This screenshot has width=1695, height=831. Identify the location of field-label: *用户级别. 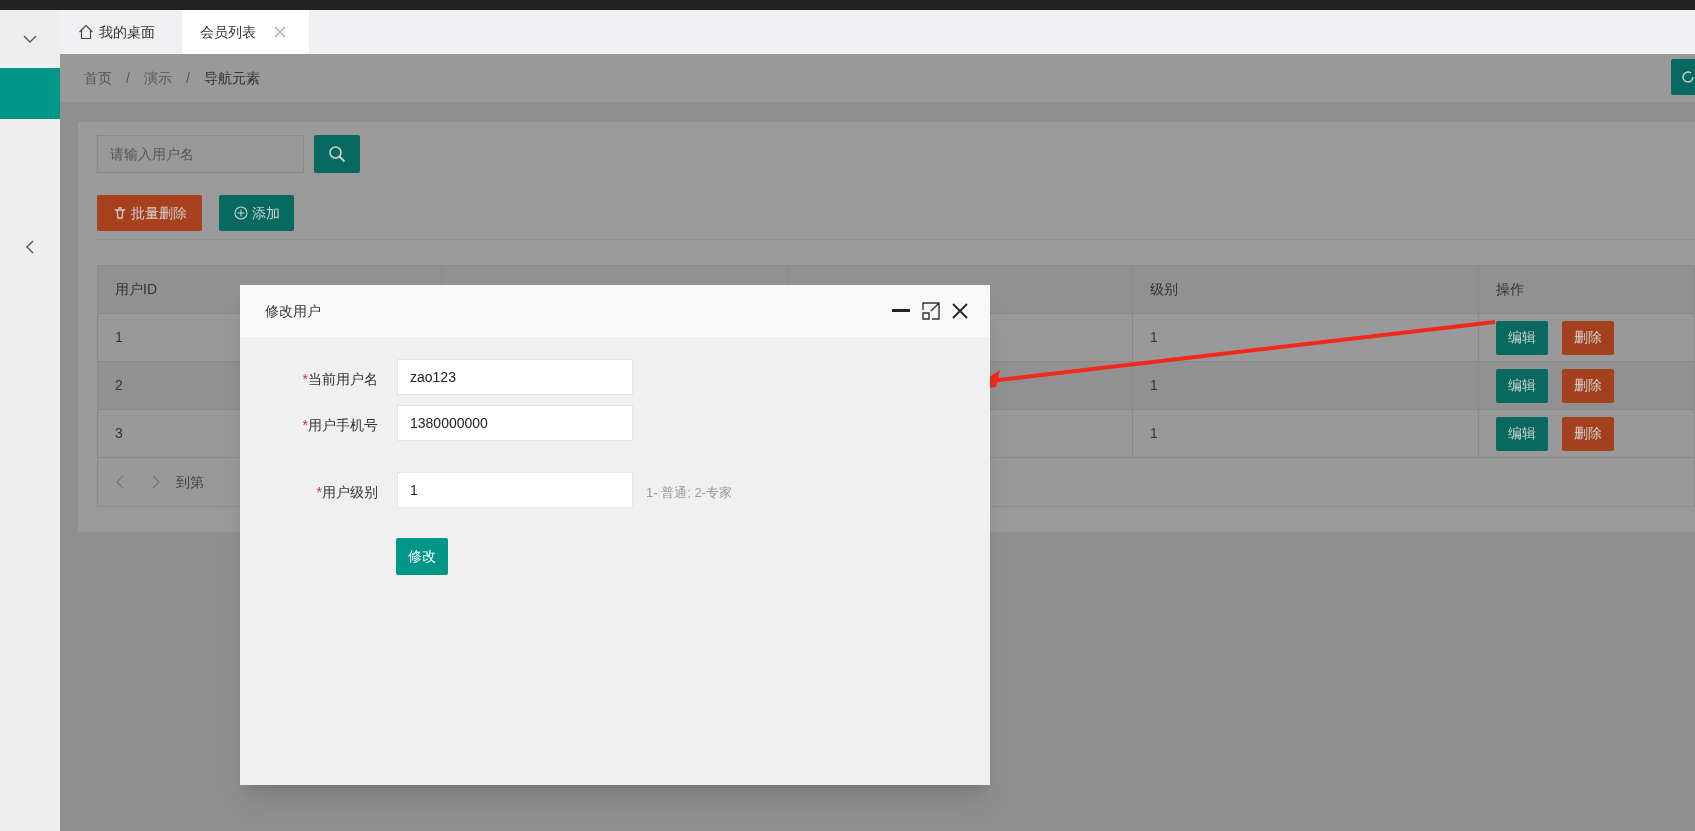
(346, 492).